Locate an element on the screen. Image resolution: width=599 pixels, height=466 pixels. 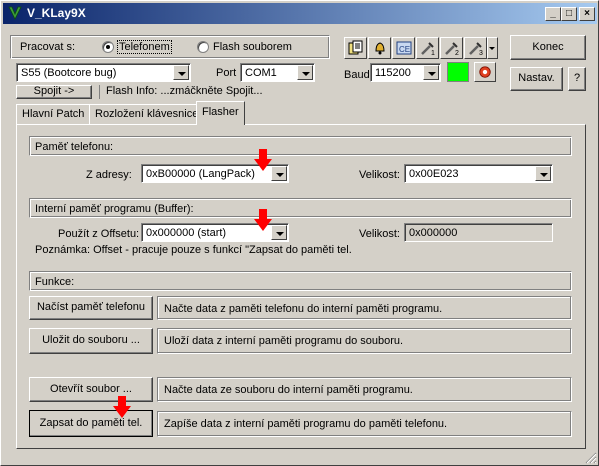
minimize-button: _ is located at coordinates (553, 14).